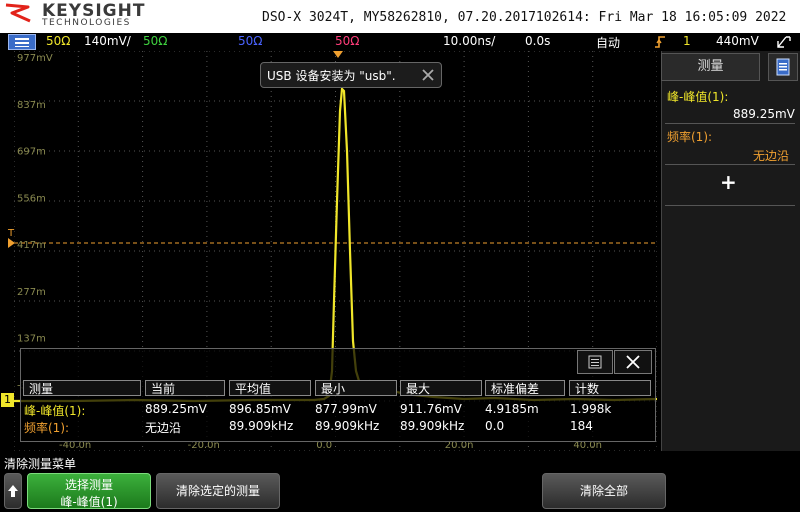 This screenshot has height=512, width=800. I want to click on table-menu-button, so click(595, 362).